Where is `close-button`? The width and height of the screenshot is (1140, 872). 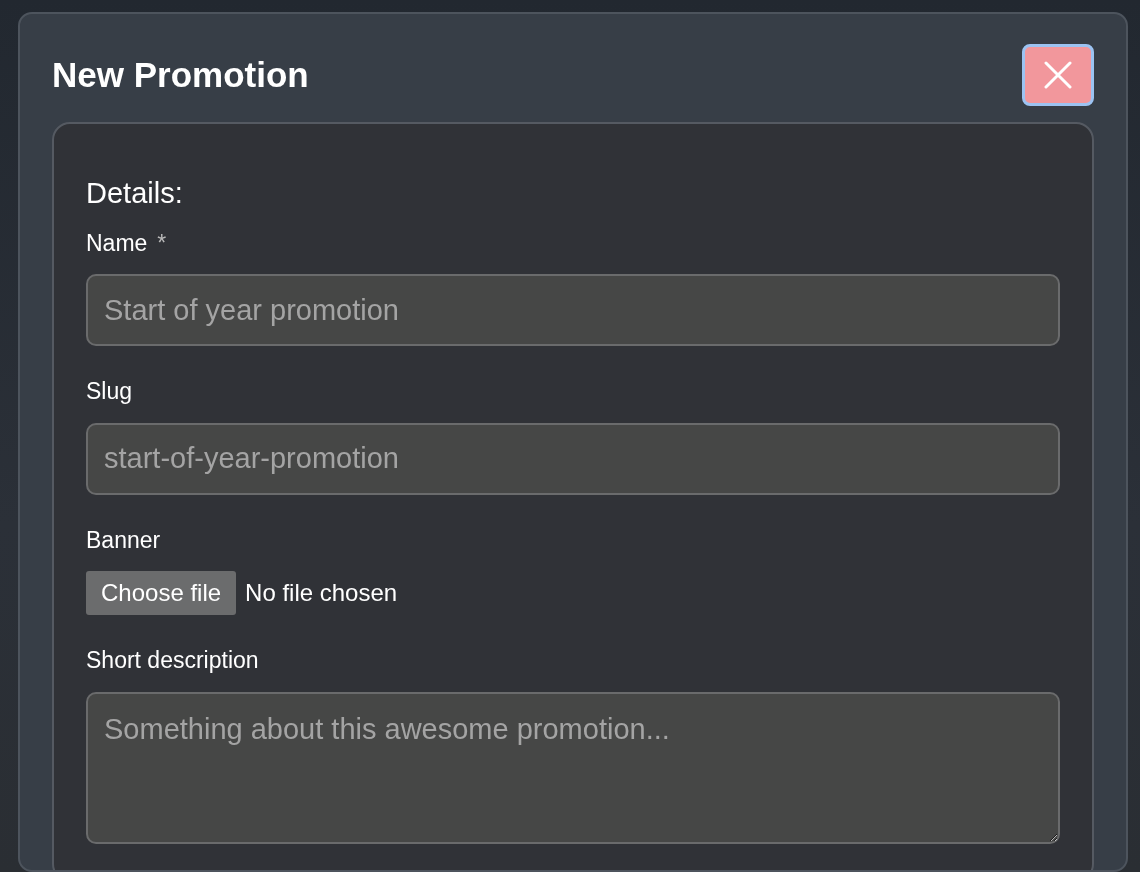 close-button is located at coordinates (1058, 75).